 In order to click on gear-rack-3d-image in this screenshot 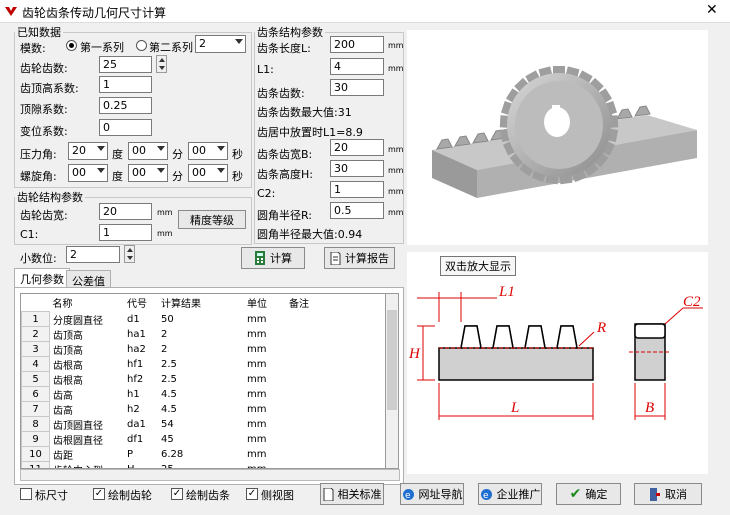, I will do `click(564, 132)`.